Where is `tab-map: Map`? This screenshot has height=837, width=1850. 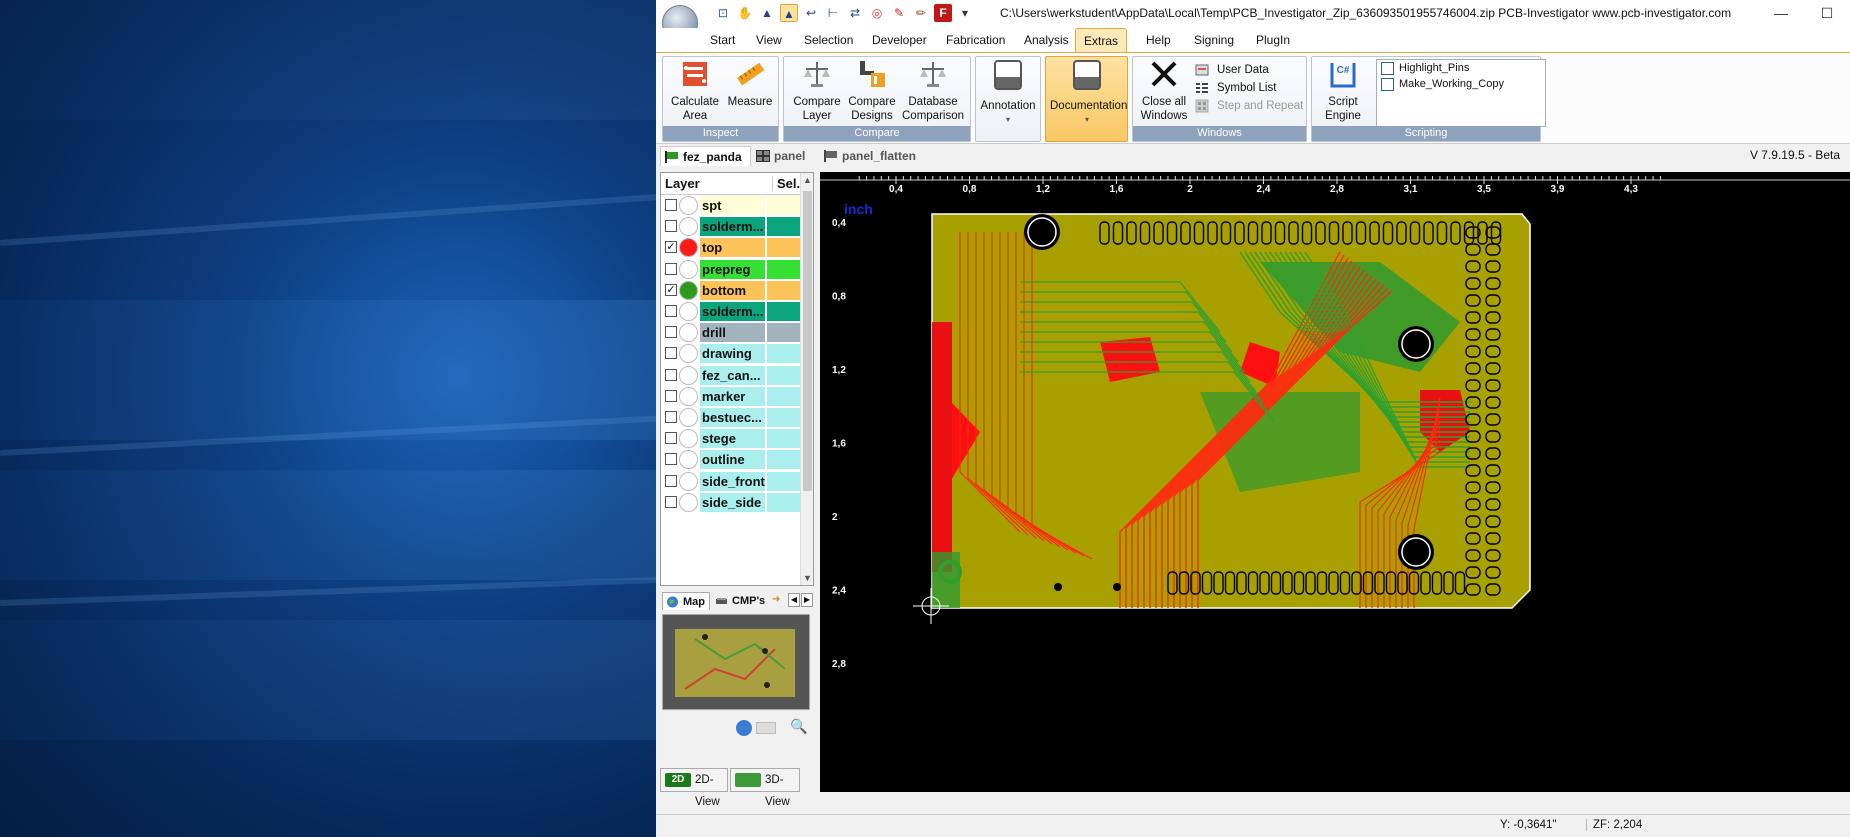
tab-map: Map is located at coordinates (686, 601).